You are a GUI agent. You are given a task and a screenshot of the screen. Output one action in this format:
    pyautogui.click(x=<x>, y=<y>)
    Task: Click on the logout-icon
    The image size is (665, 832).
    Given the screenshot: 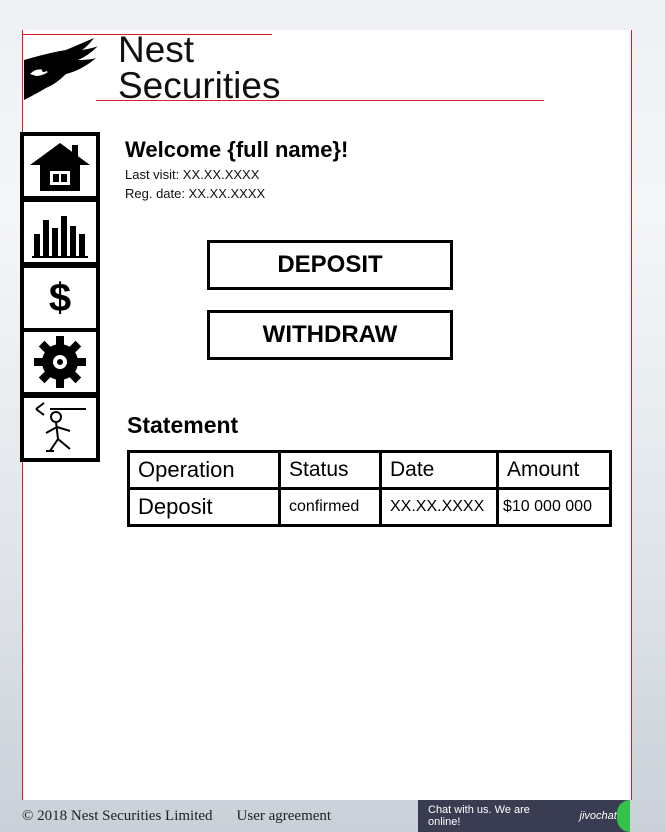 What is the action you would take?
    pyautogui.click(x=60, y=427)
    